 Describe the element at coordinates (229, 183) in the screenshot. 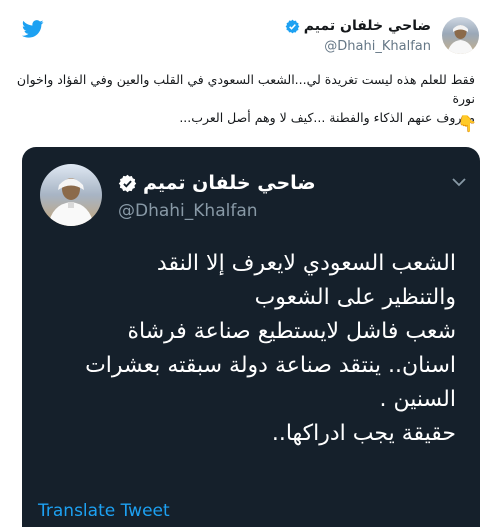

I see `embedded-display-name: ضاحي خلفان تميم` at that location.